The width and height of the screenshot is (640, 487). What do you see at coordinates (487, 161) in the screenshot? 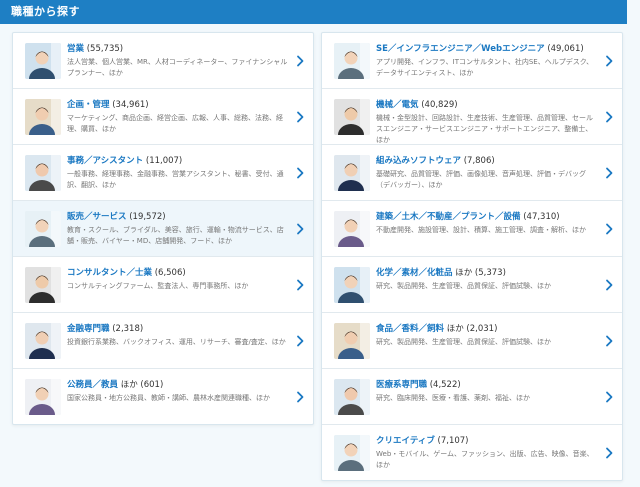
I see `category-heading: 組み込みソフトウェア (7,806)` at bounding box center [487, 161].